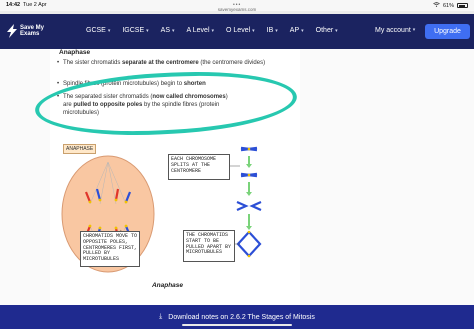 This screenshot has width=474, height=329. Describe the element at coordinates (237, 6) in the screenshot. I see `status-bar: 14:42 Tue 2 Apr ••• savemyexams.com 61%` at that location.